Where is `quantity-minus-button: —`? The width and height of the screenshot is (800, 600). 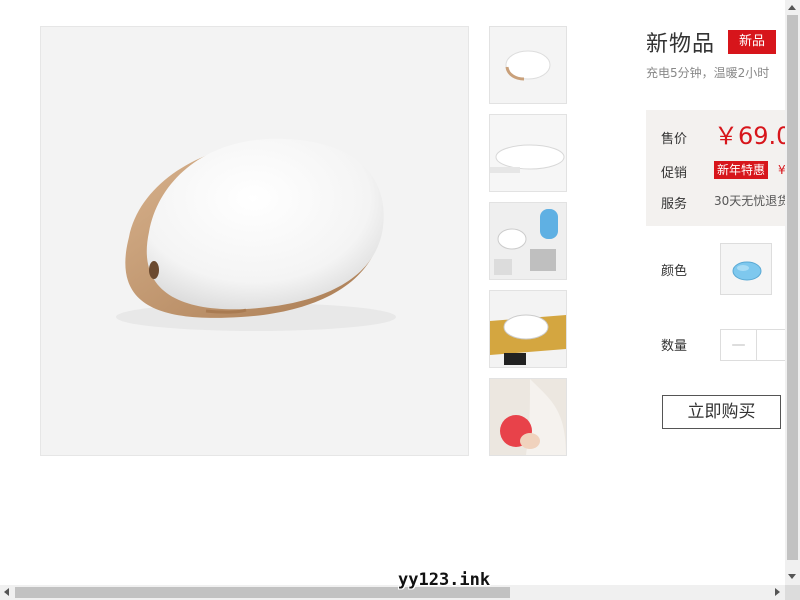 quantity-minus-button: — is located at coordinates (739, 345).